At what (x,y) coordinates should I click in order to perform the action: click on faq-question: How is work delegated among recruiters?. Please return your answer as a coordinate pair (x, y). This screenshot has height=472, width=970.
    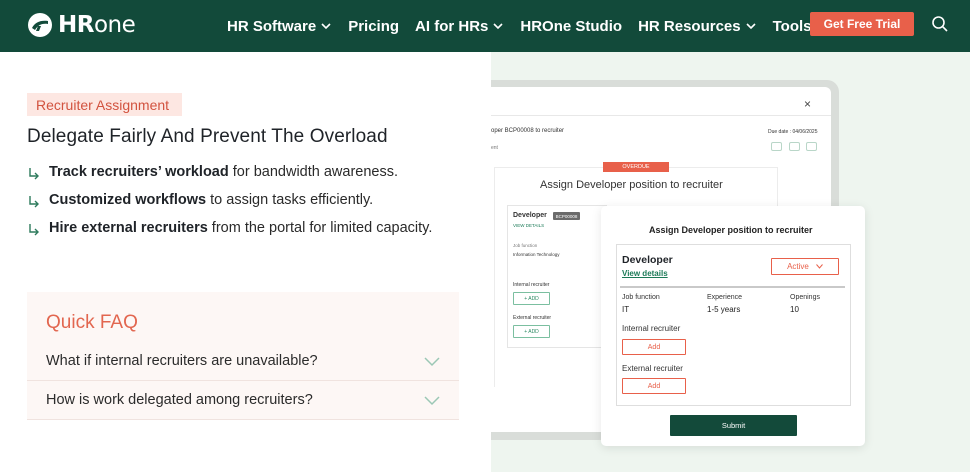
    Looking at the image, I should click on (179, 400).